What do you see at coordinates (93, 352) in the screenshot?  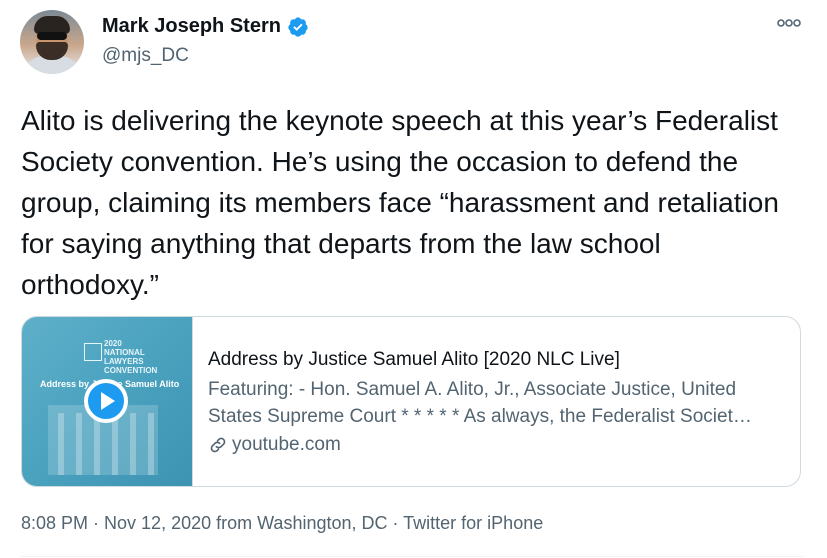 I see `convention-logo-icon` at bounding box center [93, 352].